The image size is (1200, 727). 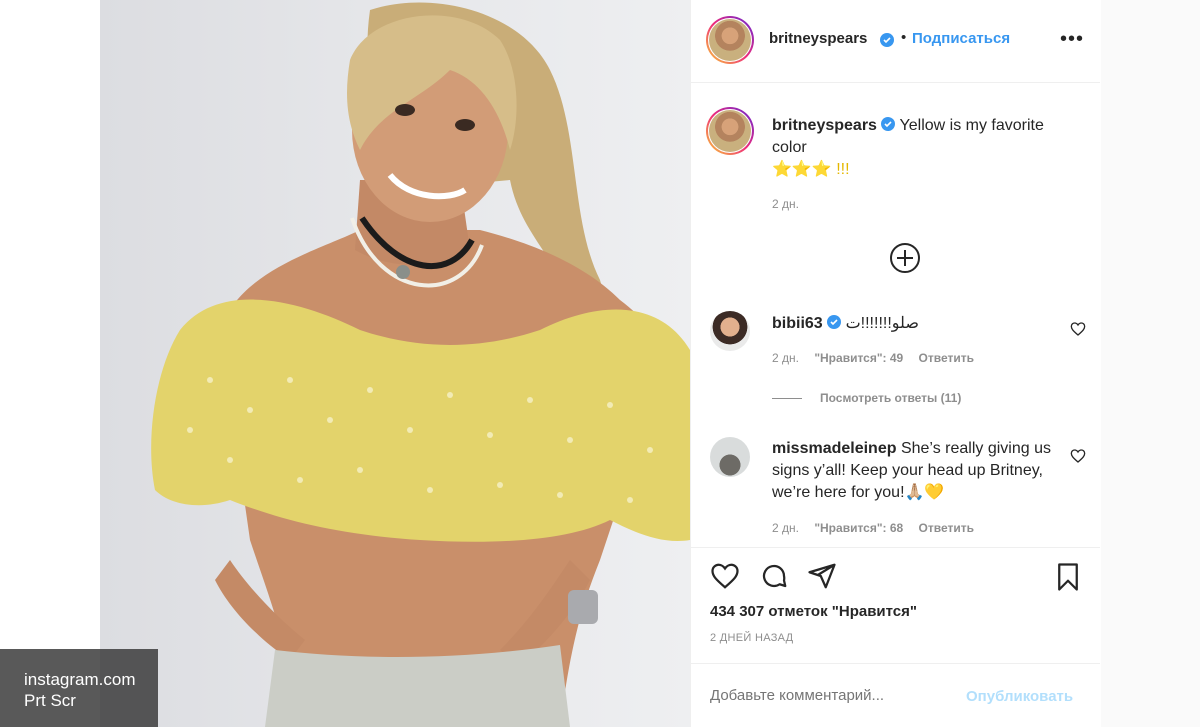 What do you see at coordinates (822, 576) in the screenshot?
I see `share-send-icon` at bounding box center [822, 576].